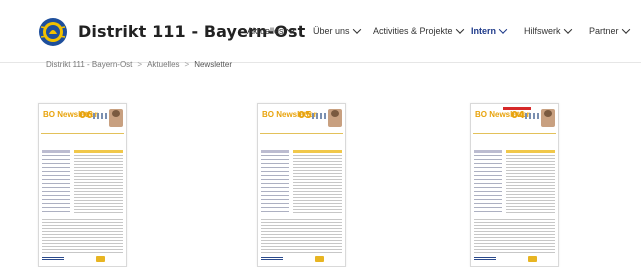 This screenshot has width=641, height=267. I want to click on nav-item-label: Partner, so click(604, 31).